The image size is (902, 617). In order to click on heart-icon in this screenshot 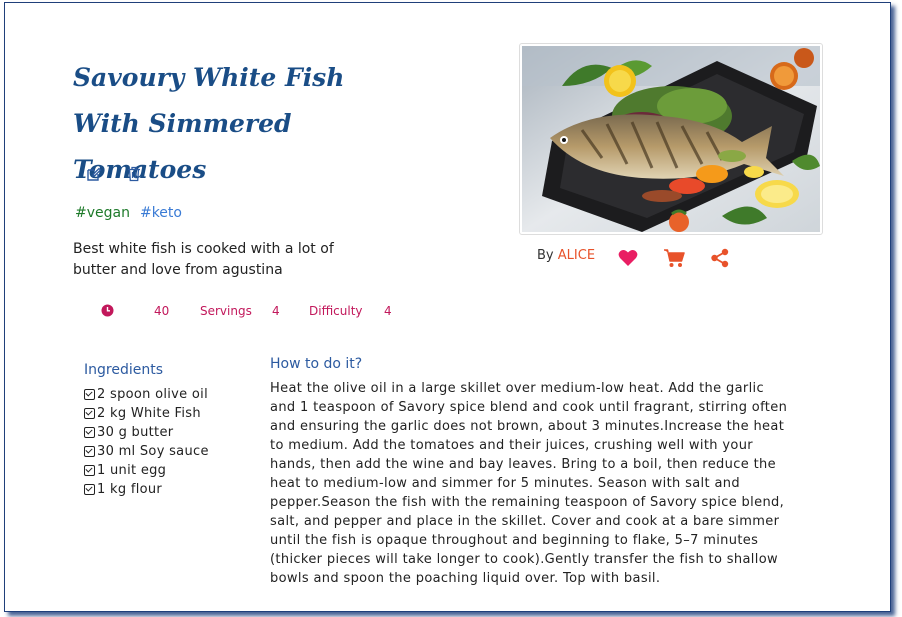, I will do `click(628, 258)`.